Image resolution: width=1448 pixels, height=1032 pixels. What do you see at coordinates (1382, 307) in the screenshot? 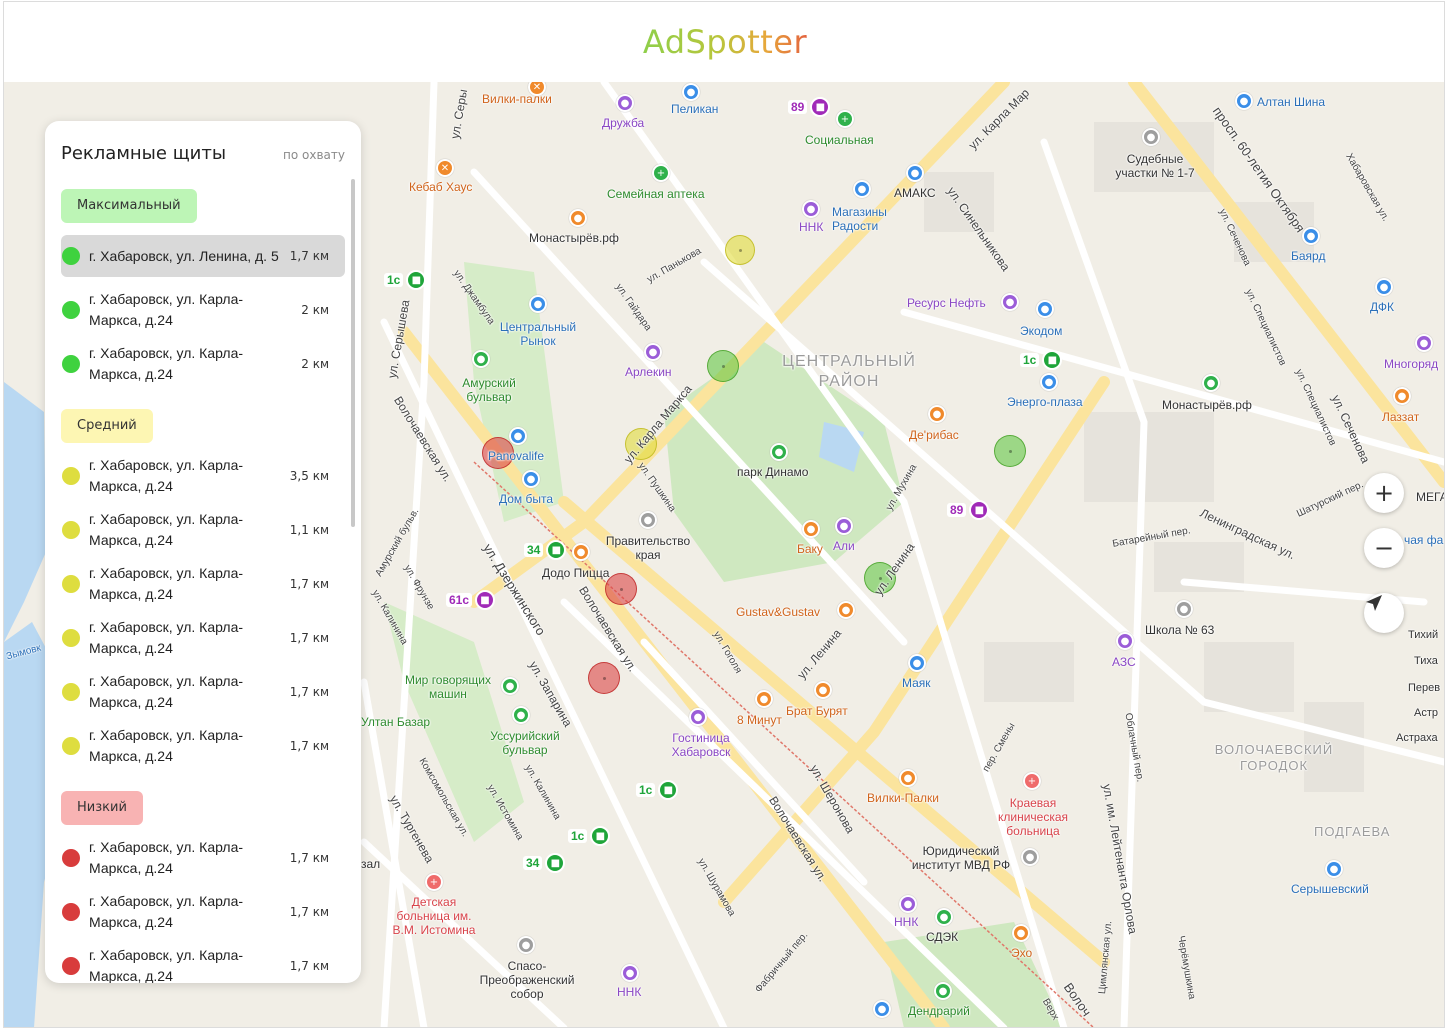
I see `place-label: ДФК` at bounding box center [1382, 307].